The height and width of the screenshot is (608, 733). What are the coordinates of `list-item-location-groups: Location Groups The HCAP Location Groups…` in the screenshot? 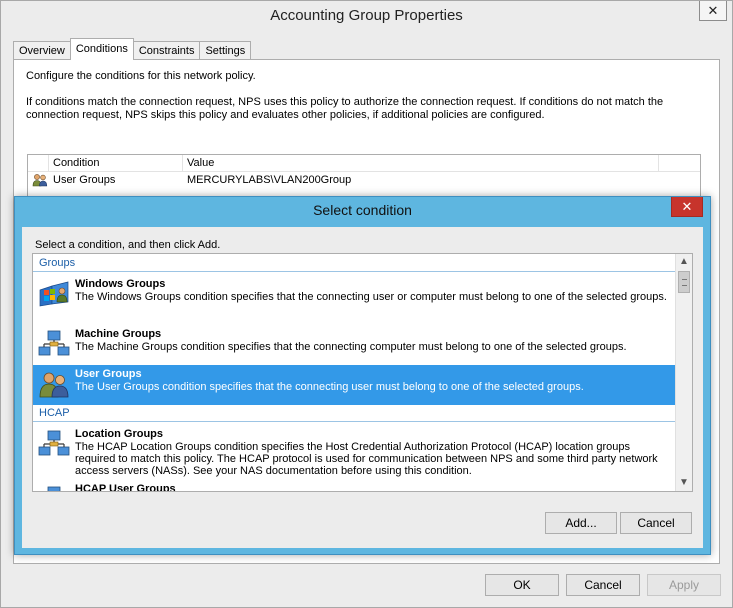 It's located at (354, 452).